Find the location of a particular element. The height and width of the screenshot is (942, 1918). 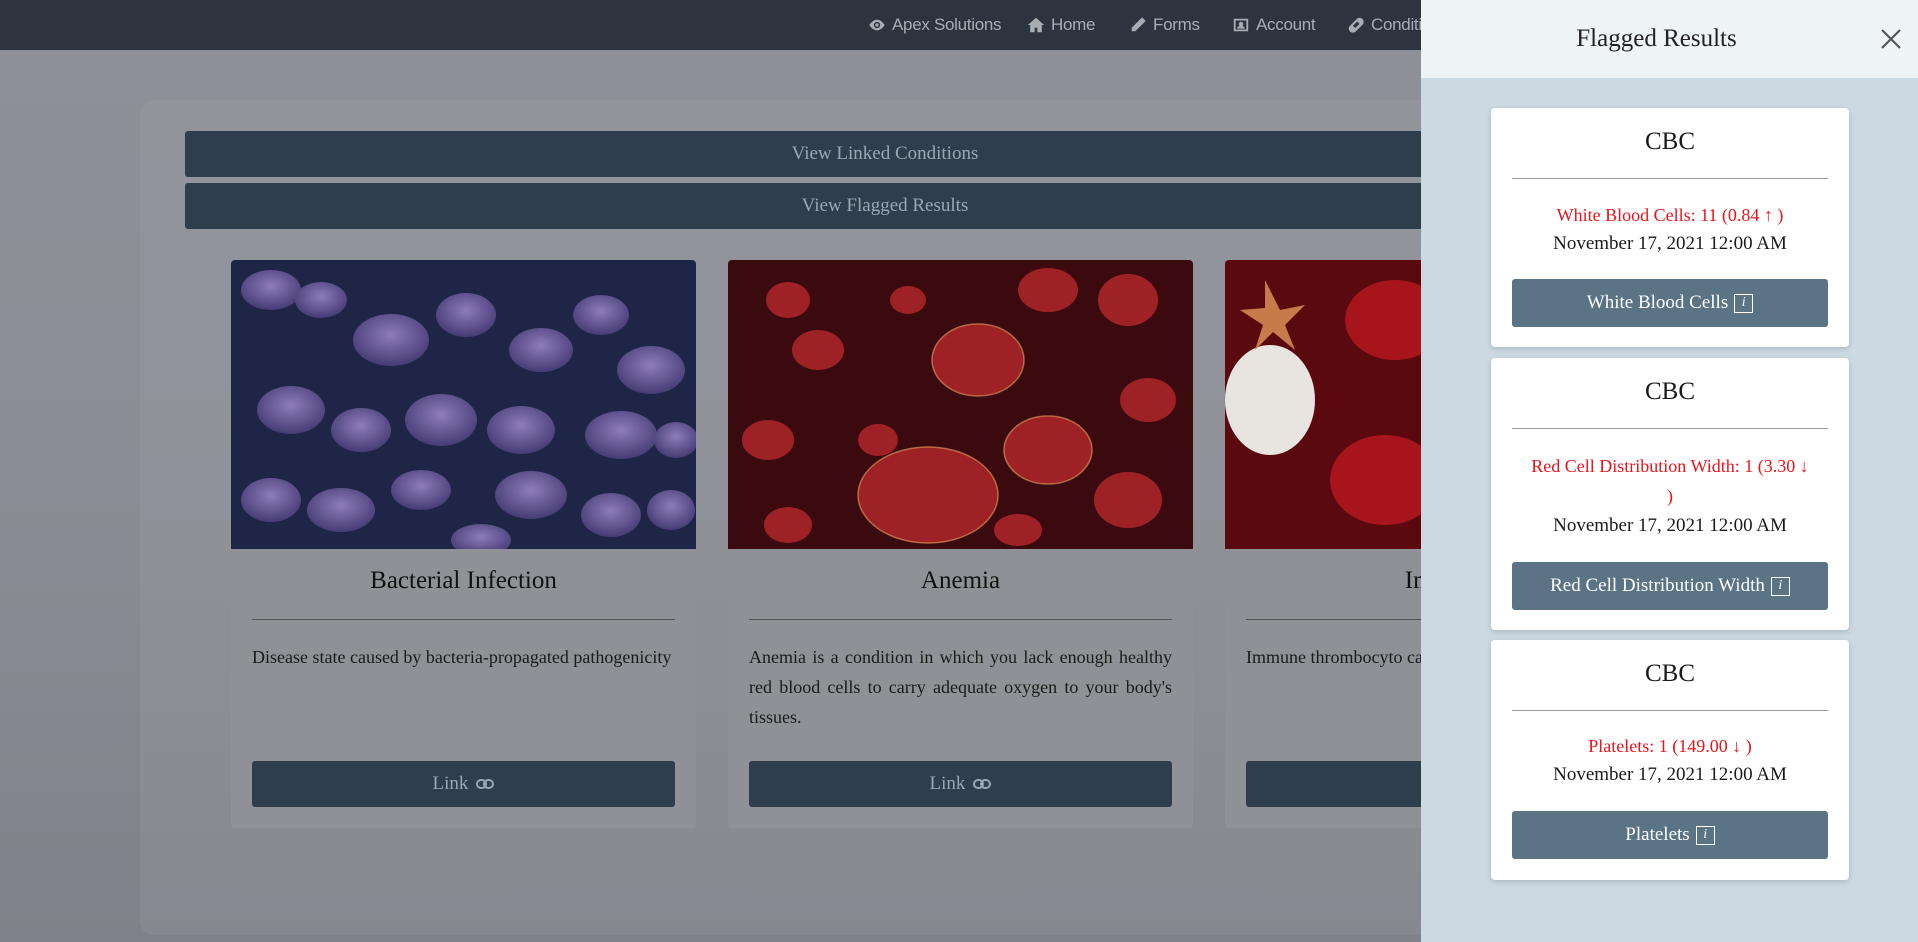

button-label: White Blood Cells is located at coordinates (1657, 302).